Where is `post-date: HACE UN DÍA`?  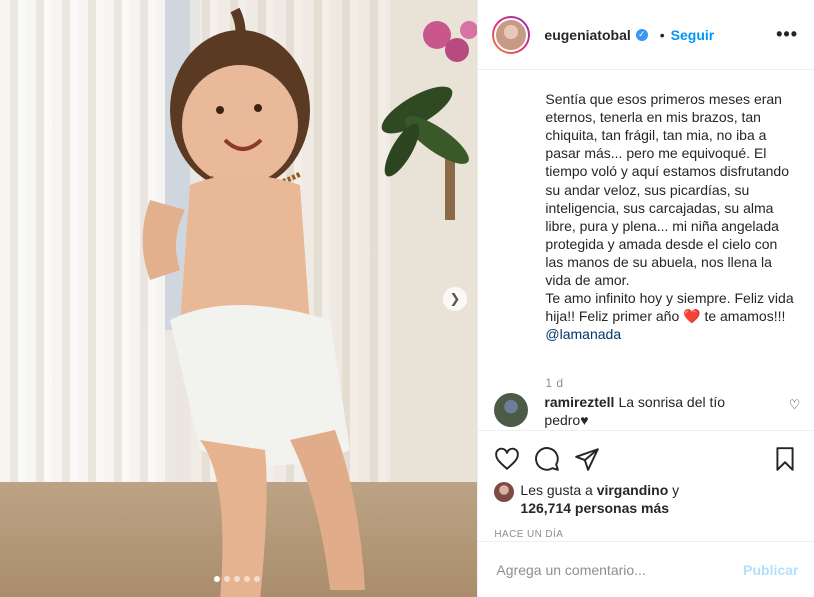 post-date: HACE UN DÍA is located at coordinates (529, 534).